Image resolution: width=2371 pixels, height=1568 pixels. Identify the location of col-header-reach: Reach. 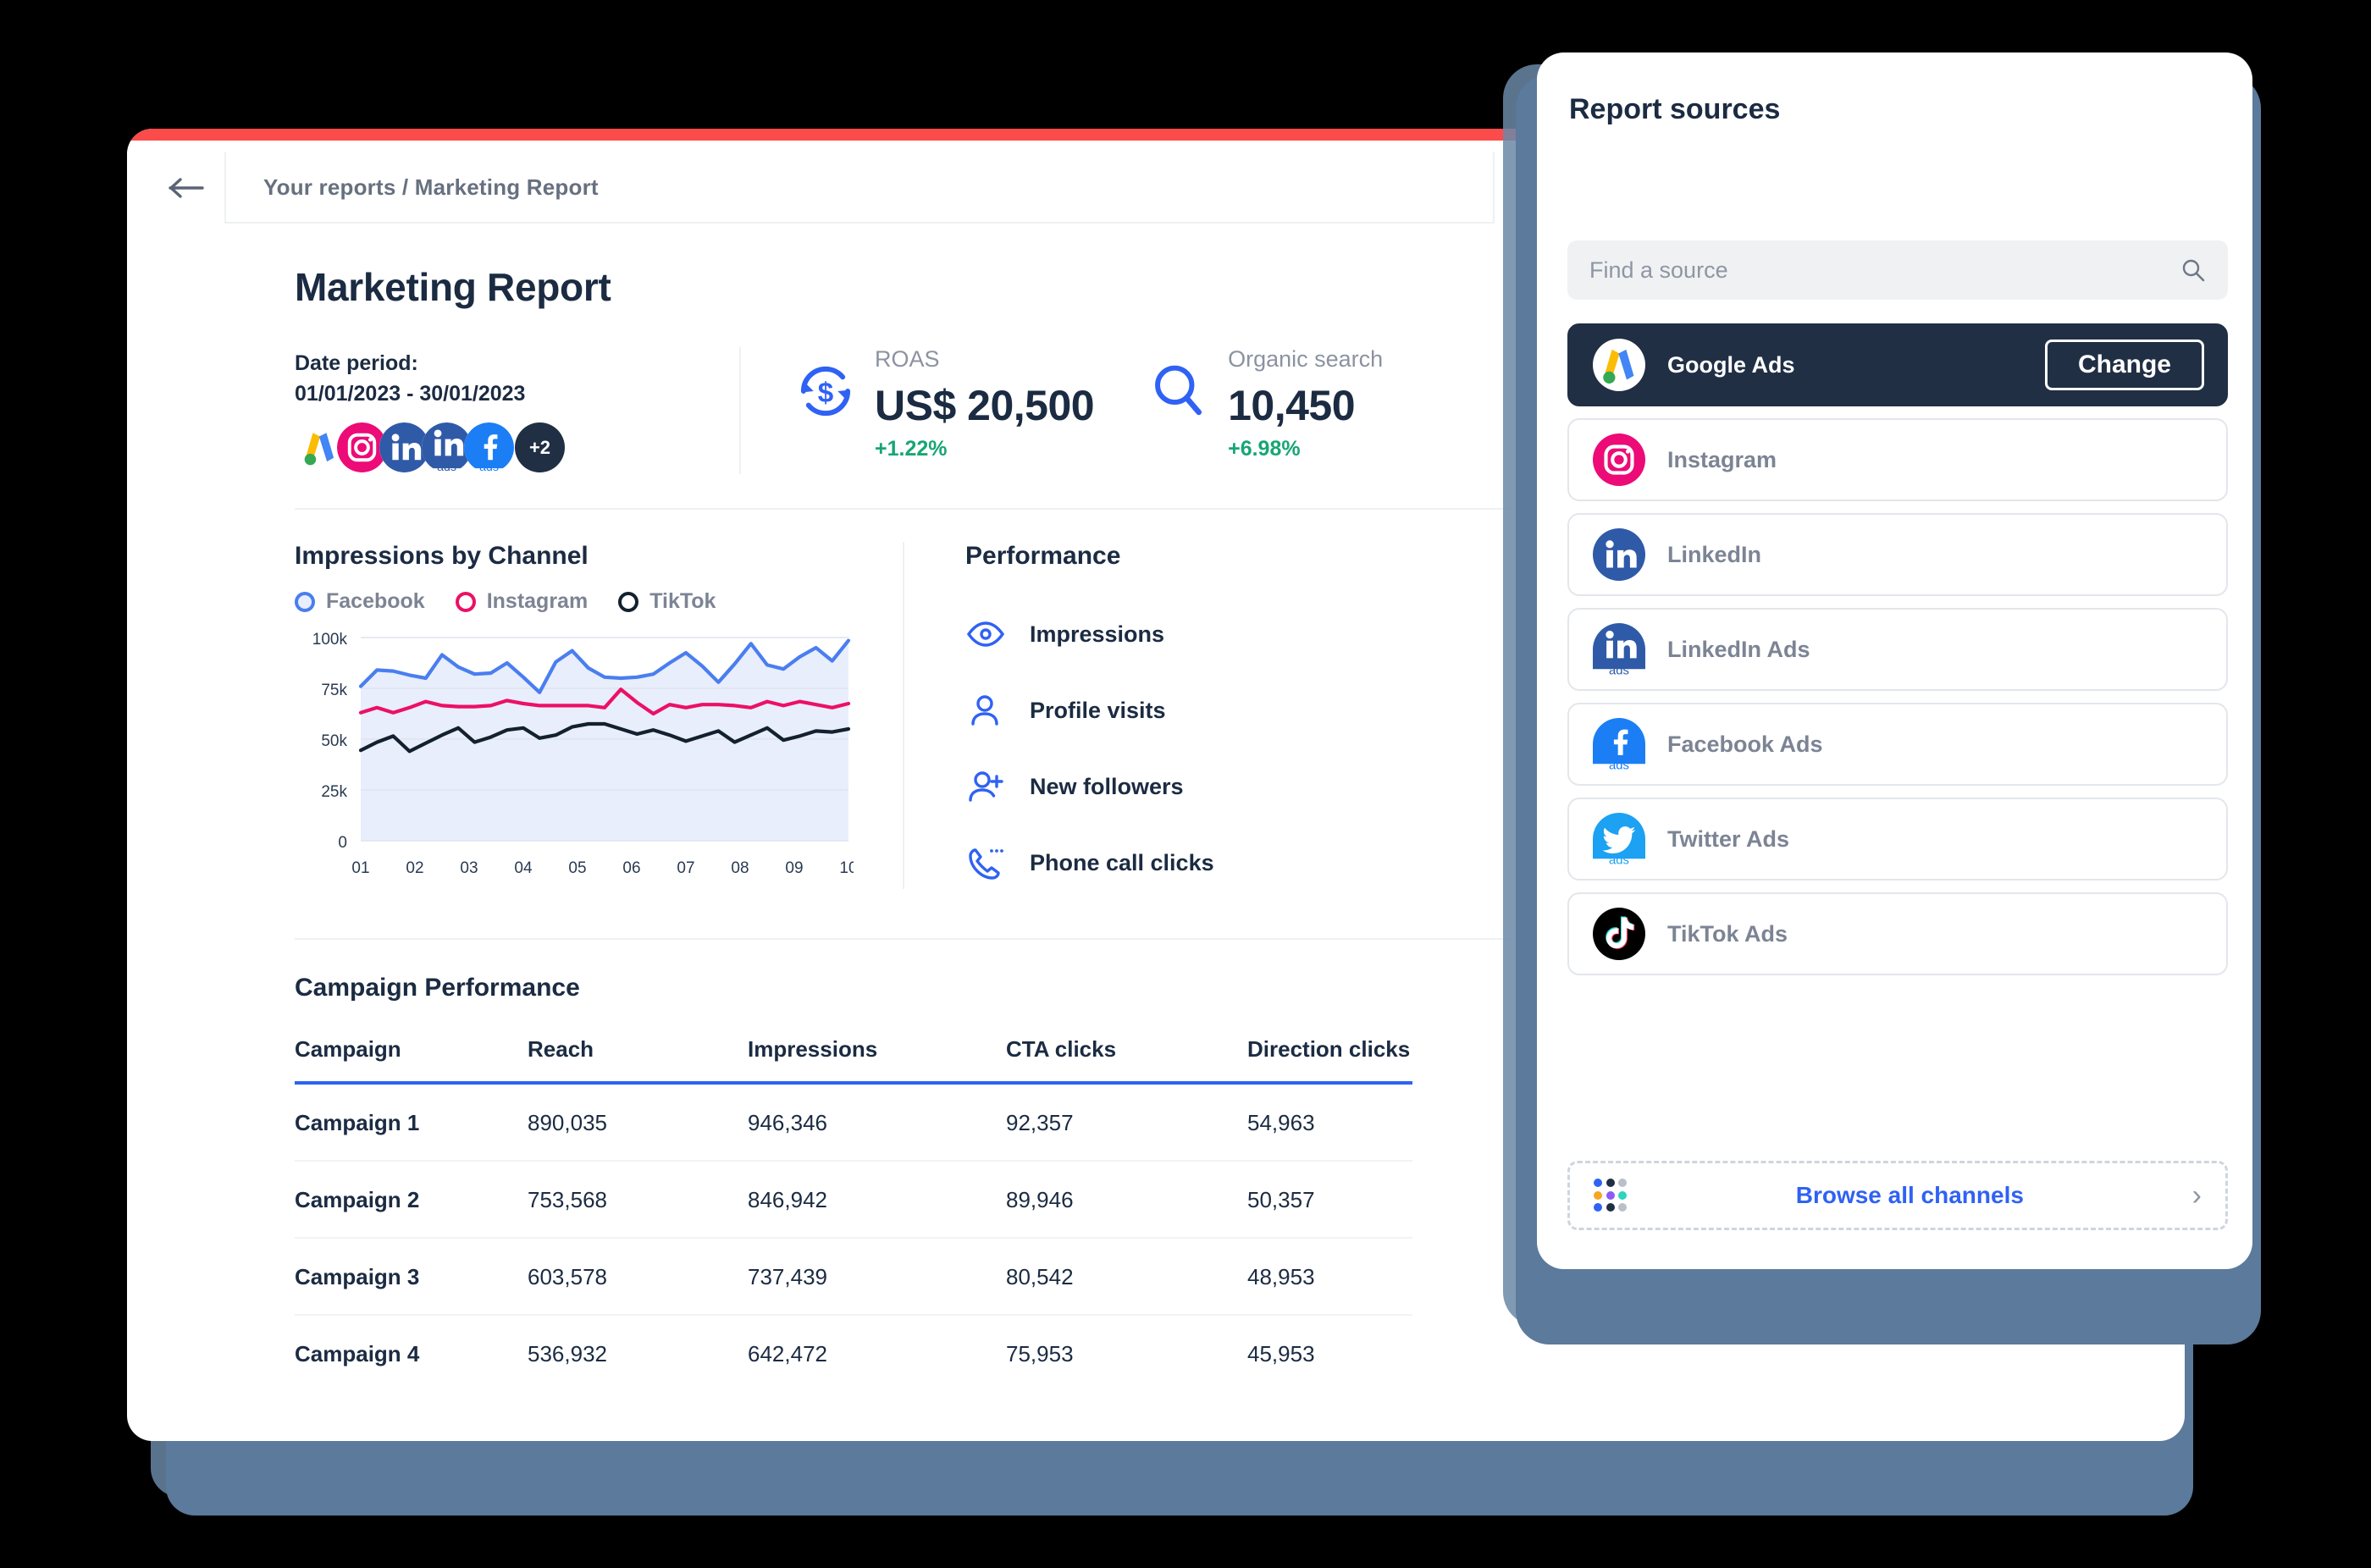
(638, 1060).